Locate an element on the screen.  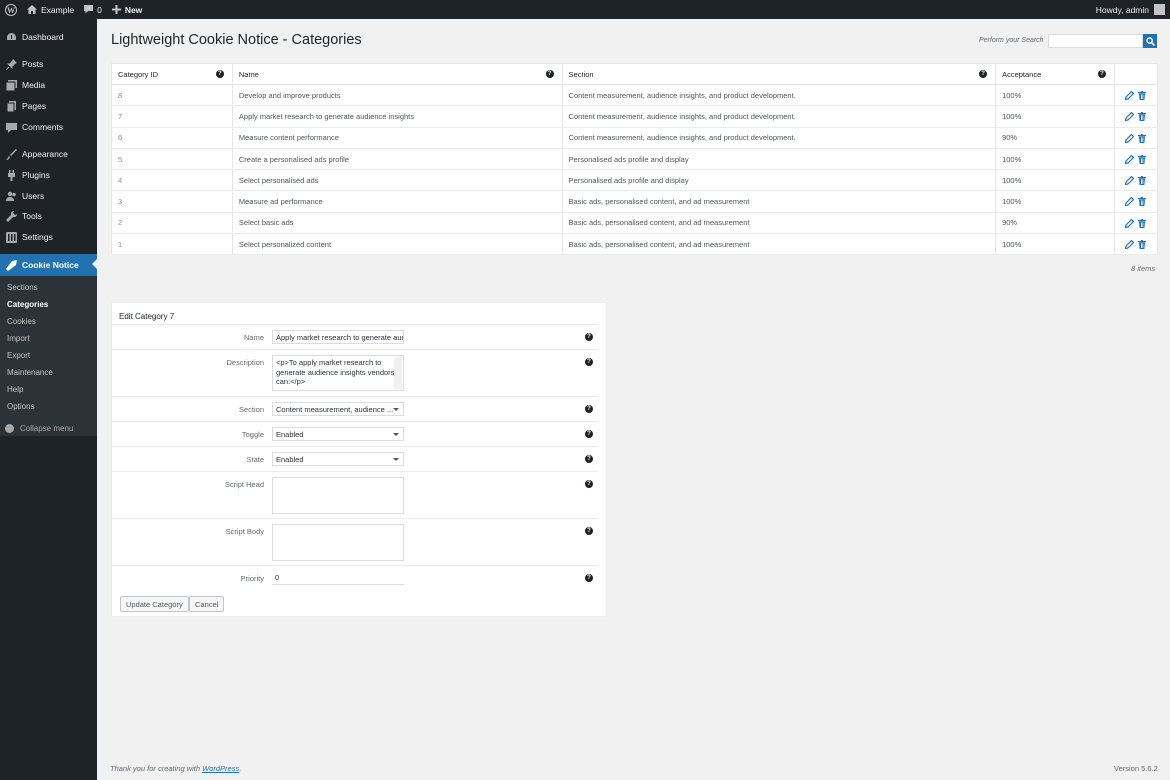
submenu-cookies: Cookies is located at coordinates (21, 321).